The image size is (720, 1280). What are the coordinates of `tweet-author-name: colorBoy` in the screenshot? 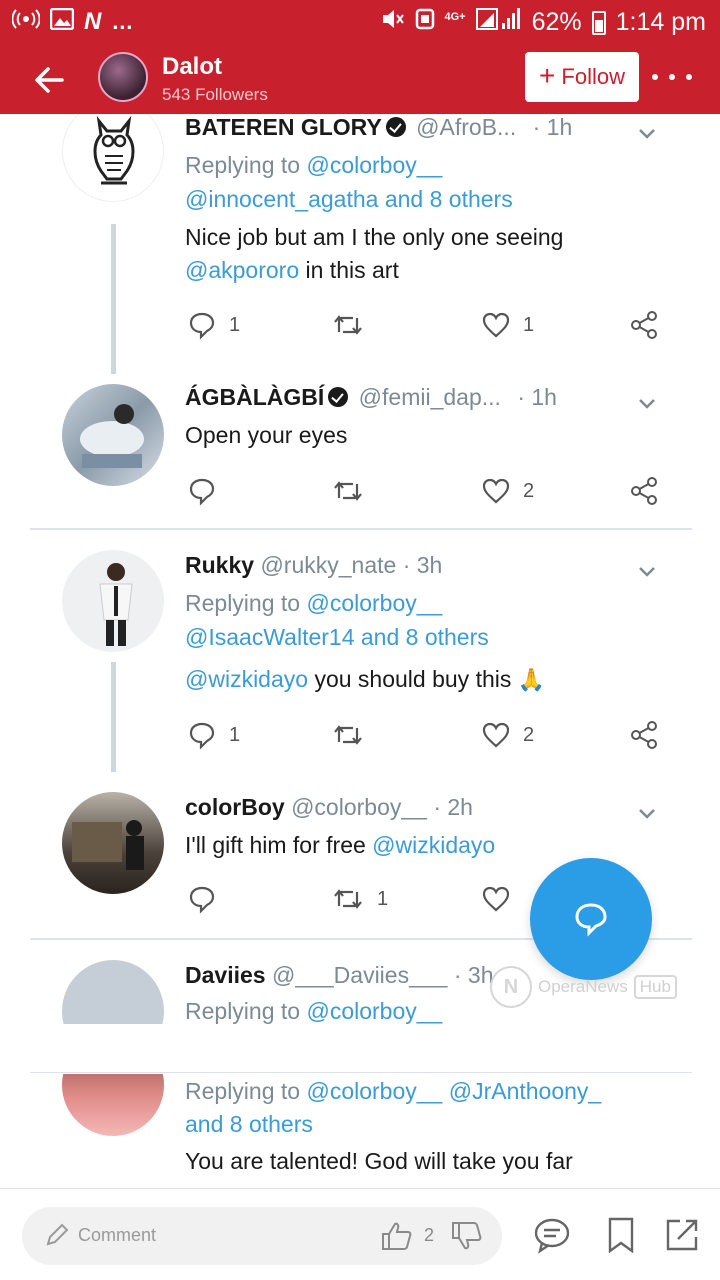 It's located at (235, 807).